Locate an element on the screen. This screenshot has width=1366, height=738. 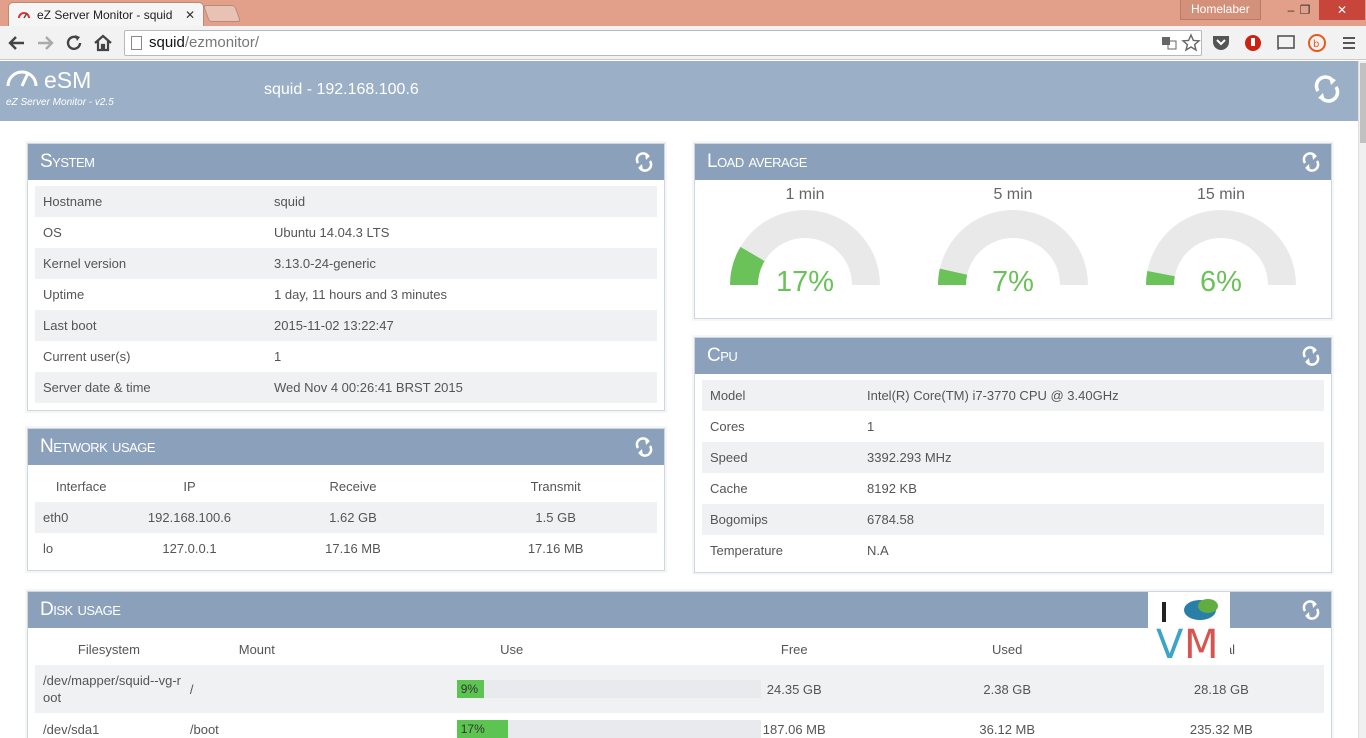
network-row: lo 127.0.0.1 17.16 MB 17.16 MB is located at coordinates (346, 548).